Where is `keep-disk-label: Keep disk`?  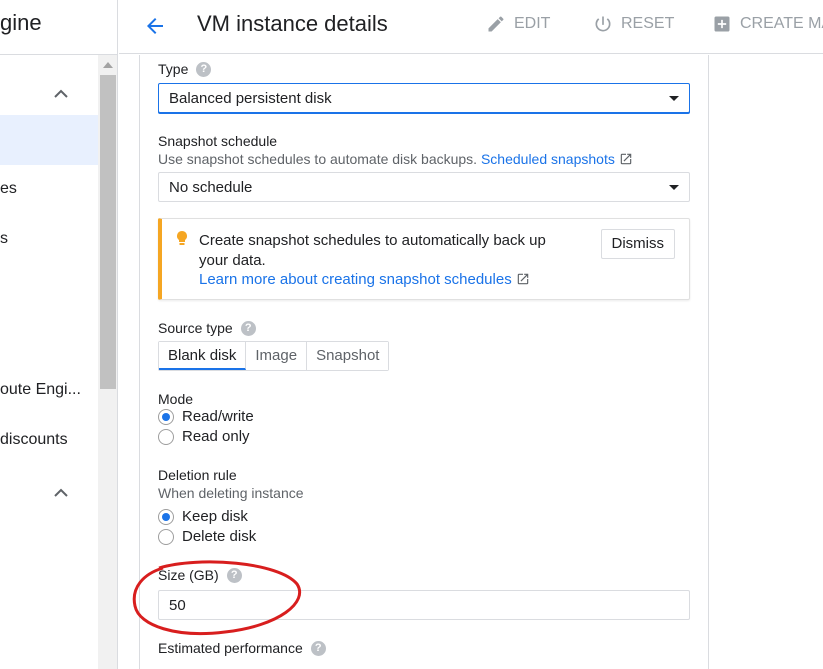
keep-disk-label: Keep disk is located at coordinates (215, 516).